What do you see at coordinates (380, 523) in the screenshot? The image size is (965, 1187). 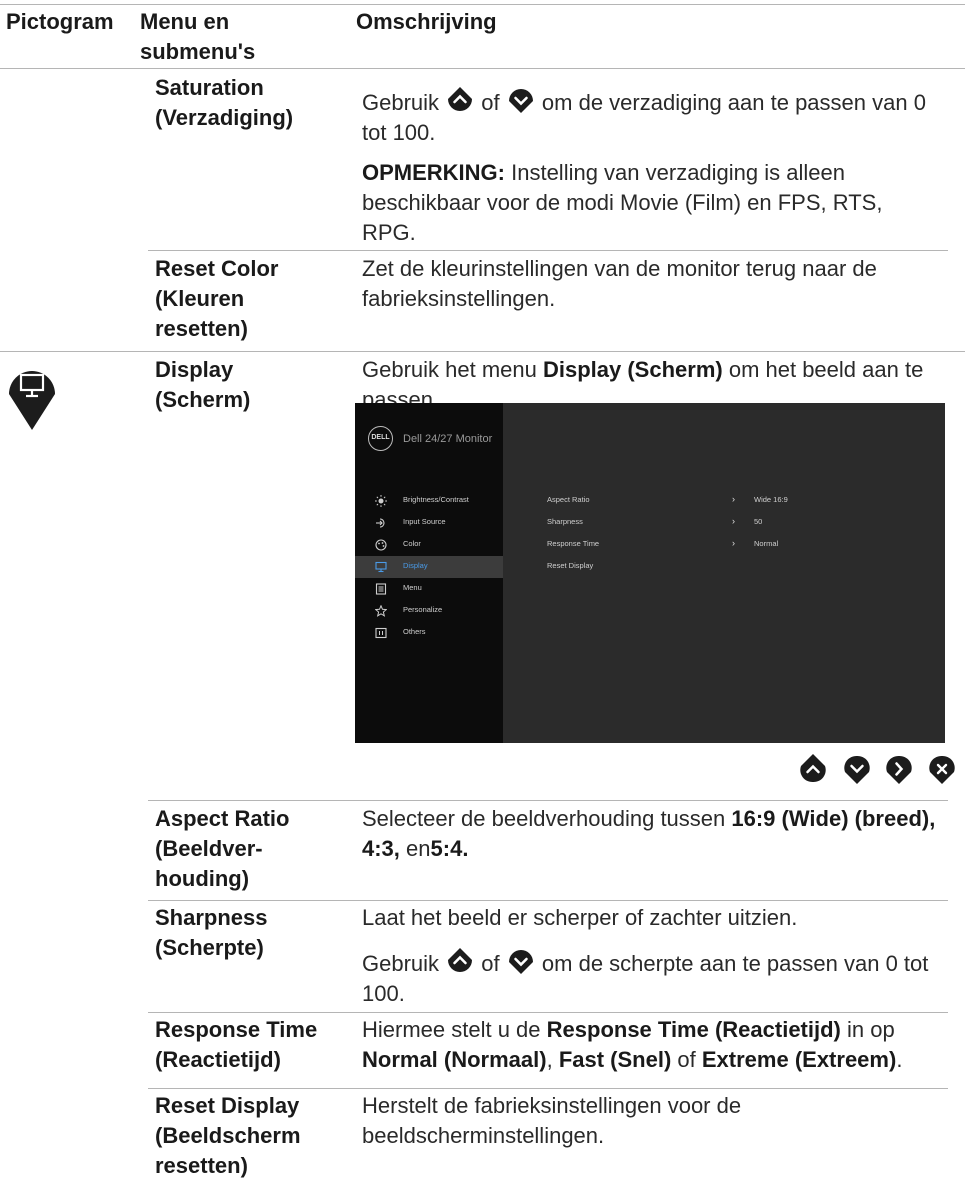 I see `input-source-icon` at bounding box center [380, 523].